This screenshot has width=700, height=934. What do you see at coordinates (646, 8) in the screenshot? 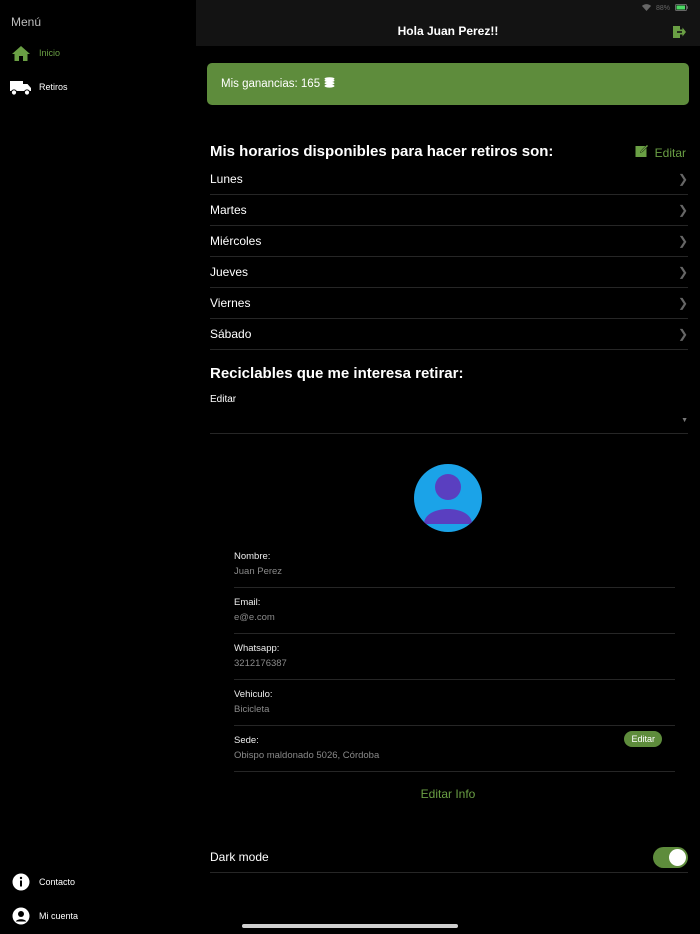
I see `wifi-icon` at bounding box center [646, 8].